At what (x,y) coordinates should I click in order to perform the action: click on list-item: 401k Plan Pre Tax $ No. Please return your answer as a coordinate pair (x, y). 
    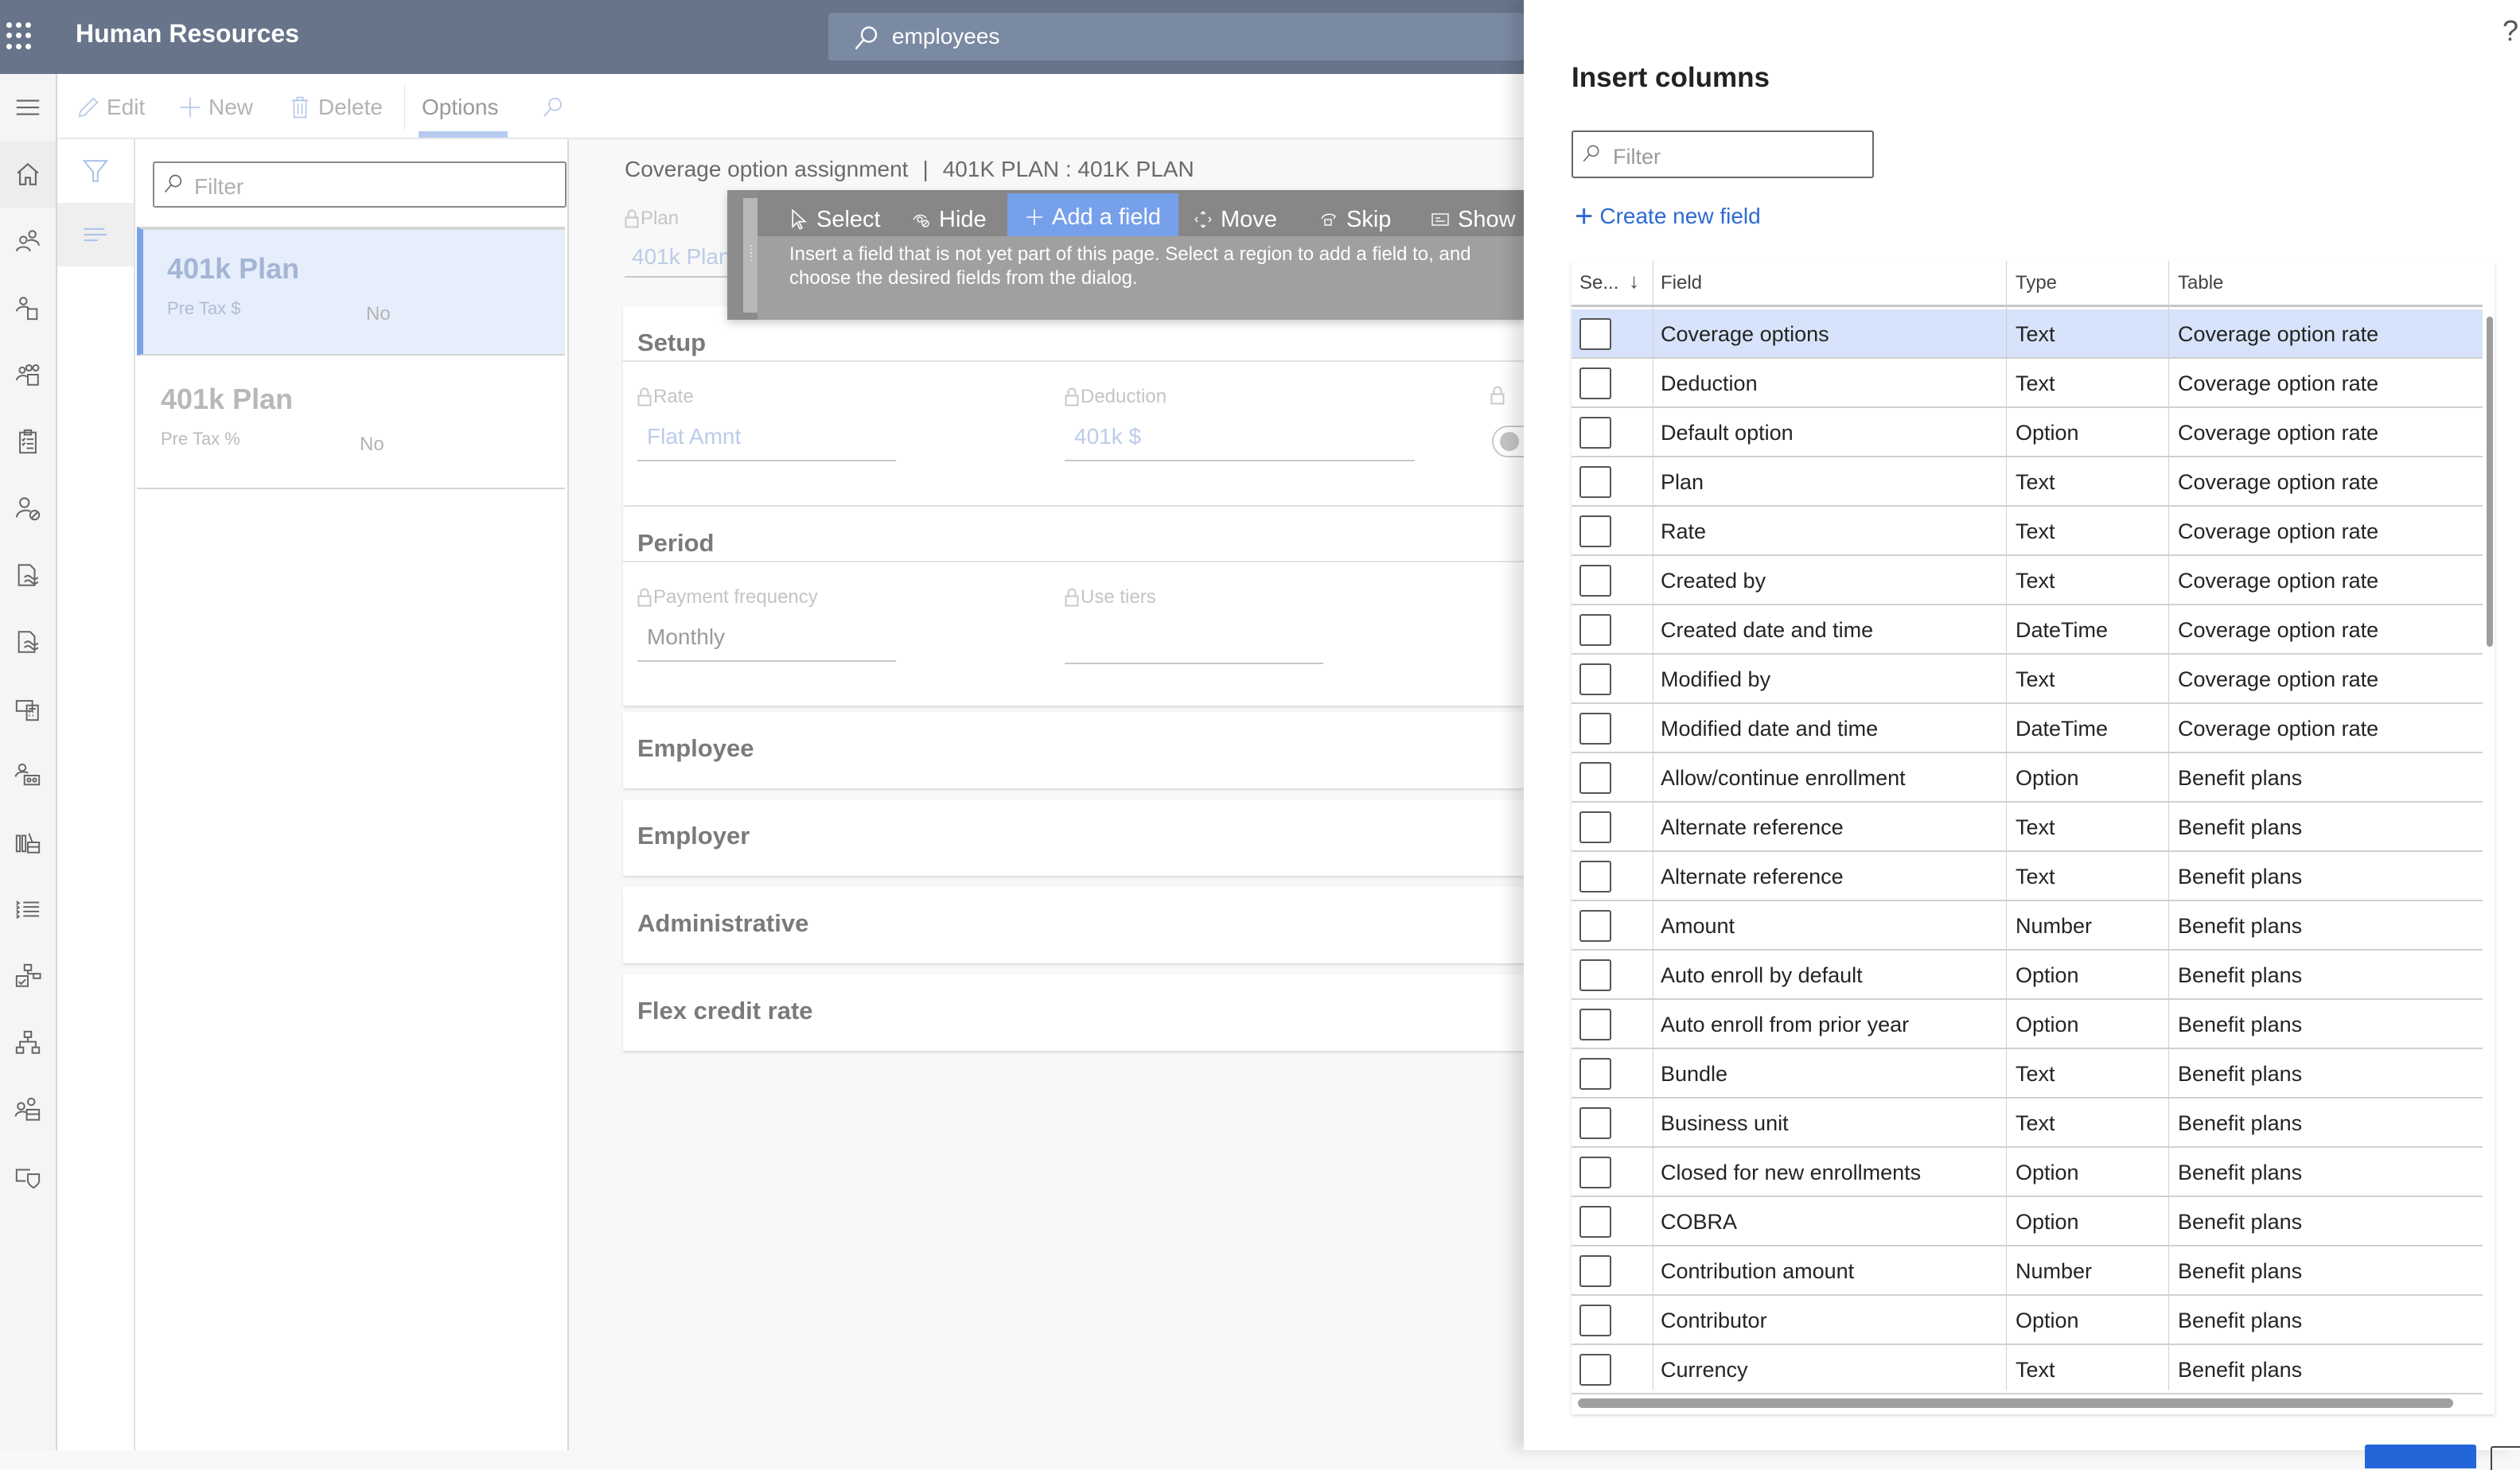
    Looking at the image, I should click on (351, 291).